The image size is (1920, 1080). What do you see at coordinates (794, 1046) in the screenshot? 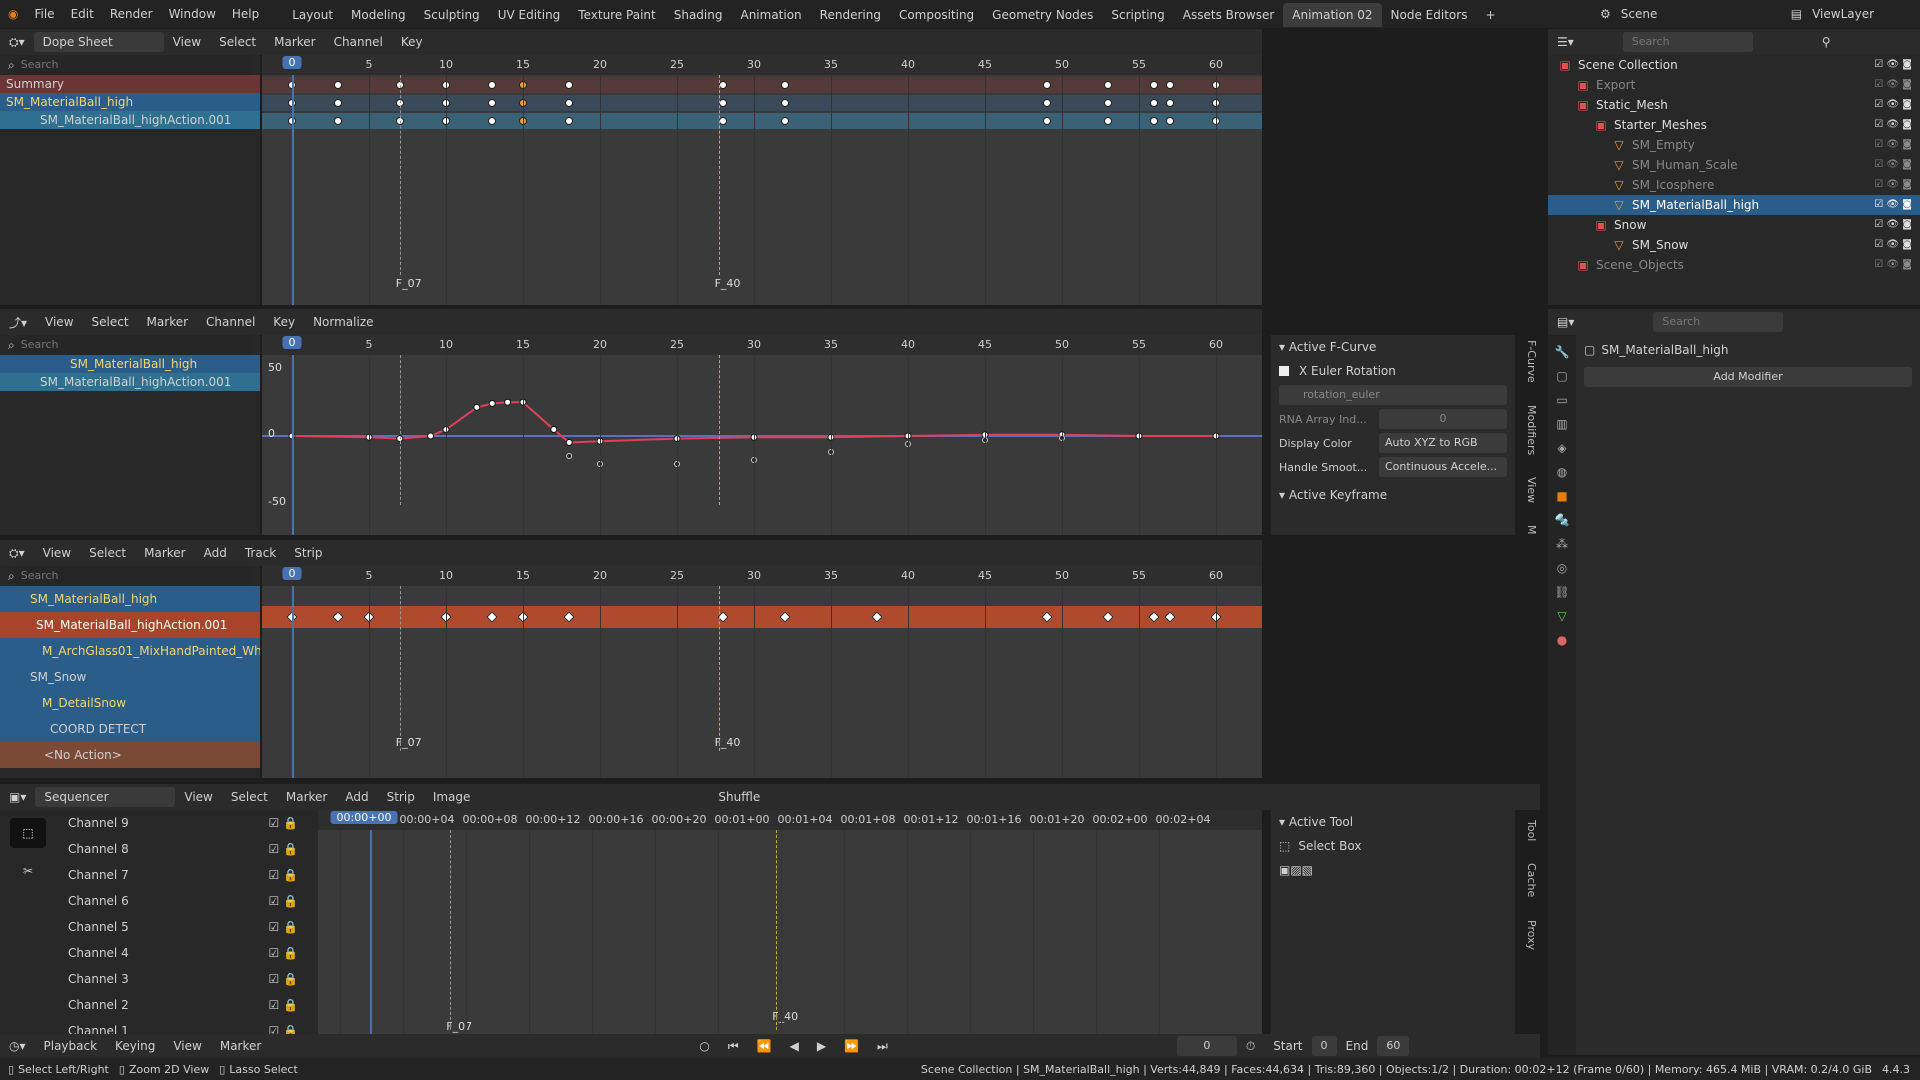
I see `play-reverse-icon: ◀` at bounding box center [794, 1046].